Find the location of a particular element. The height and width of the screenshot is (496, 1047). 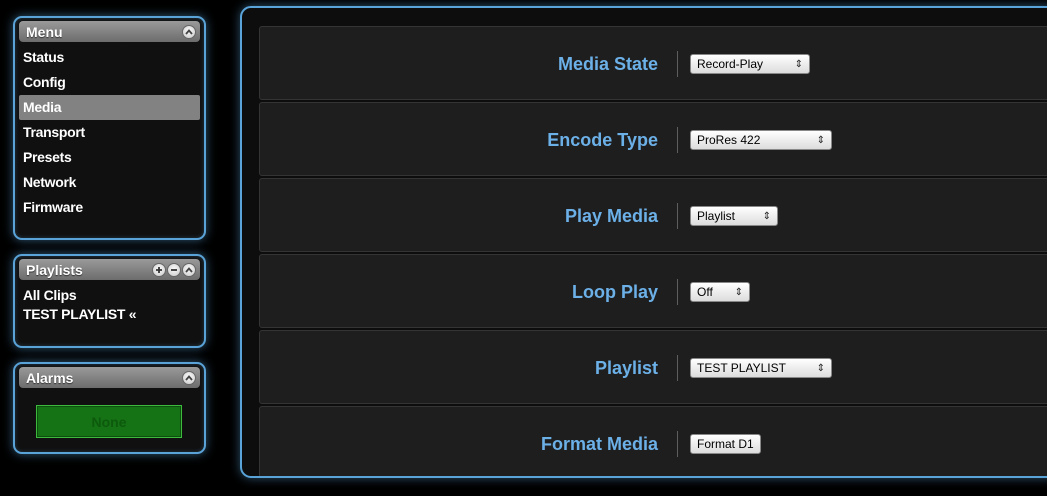

playlists-panel-title: Playlists is located at coordinates (54, 269).